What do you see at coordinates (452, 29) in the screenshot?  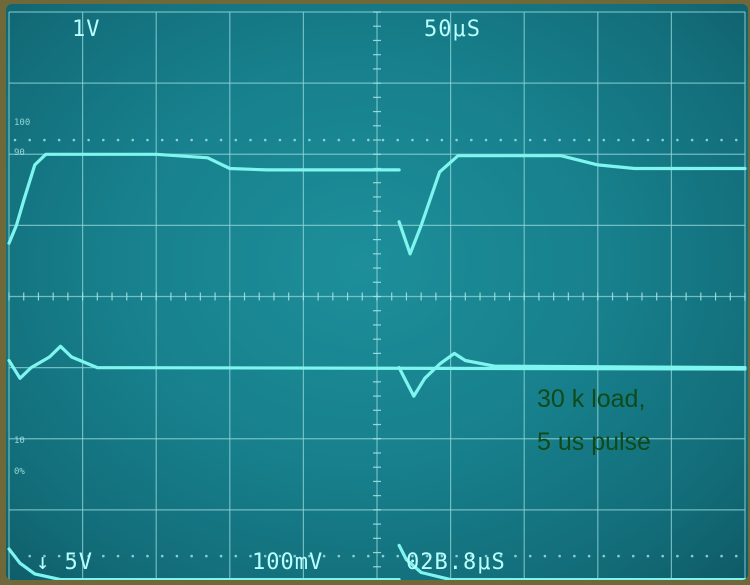 I see `timebase-readout: 50μS` at bounding box center [452, 29].